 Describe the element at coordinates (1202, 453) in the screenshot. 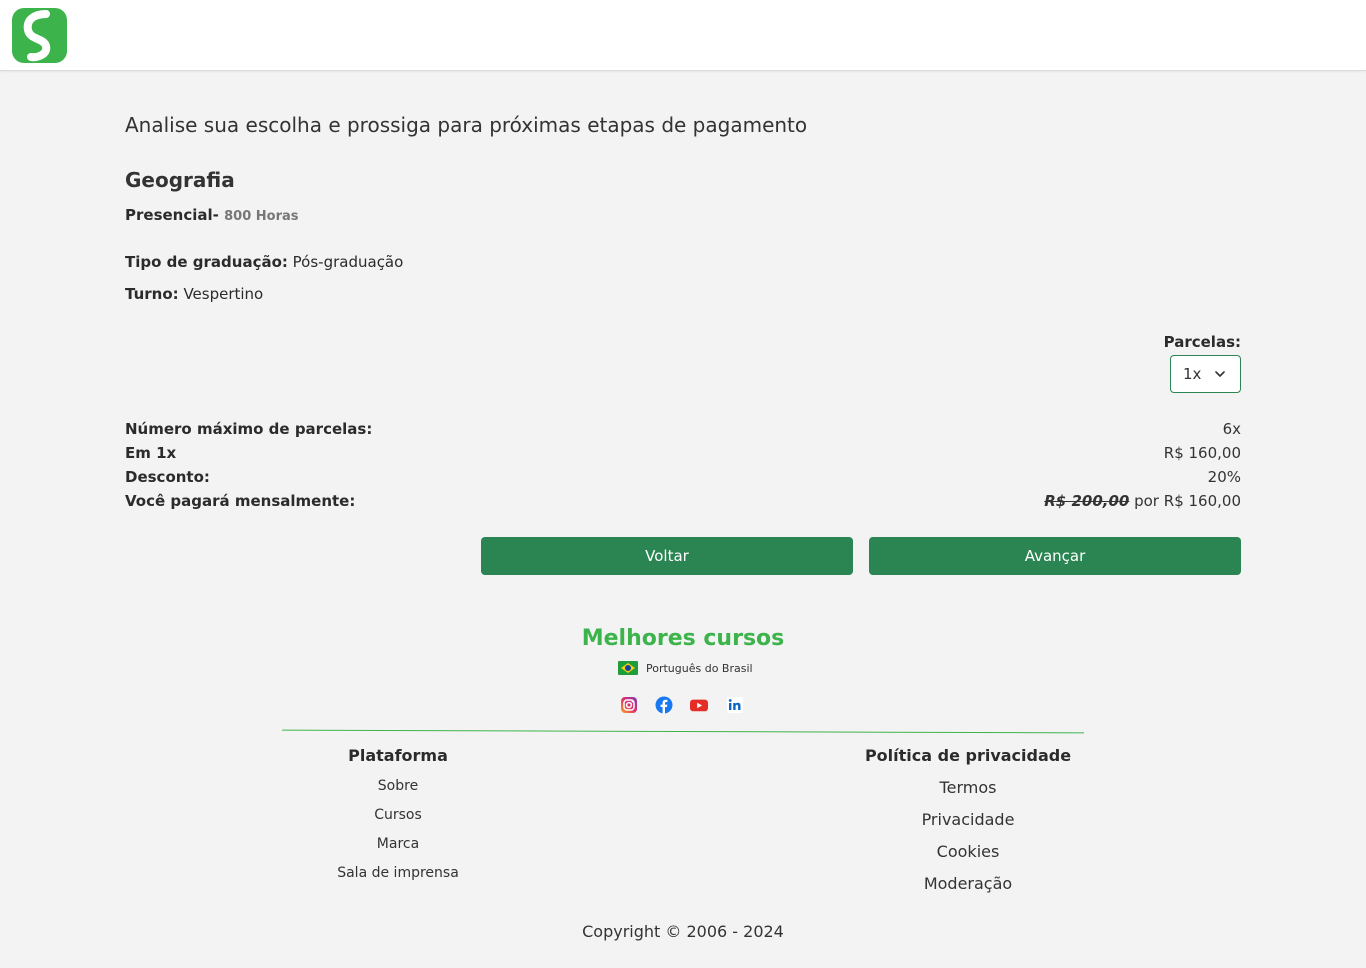

I see `single-payment-value: R$ 160,00` at that location.